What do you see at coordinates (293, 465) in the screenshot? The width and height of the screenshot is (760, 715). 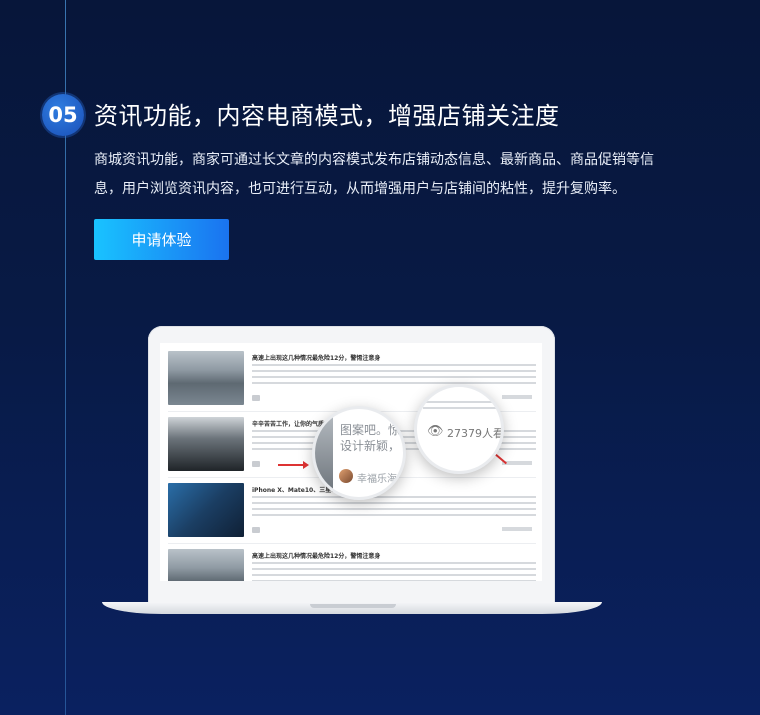 I see `pointer-arrow` at bounding box center [293, 465].